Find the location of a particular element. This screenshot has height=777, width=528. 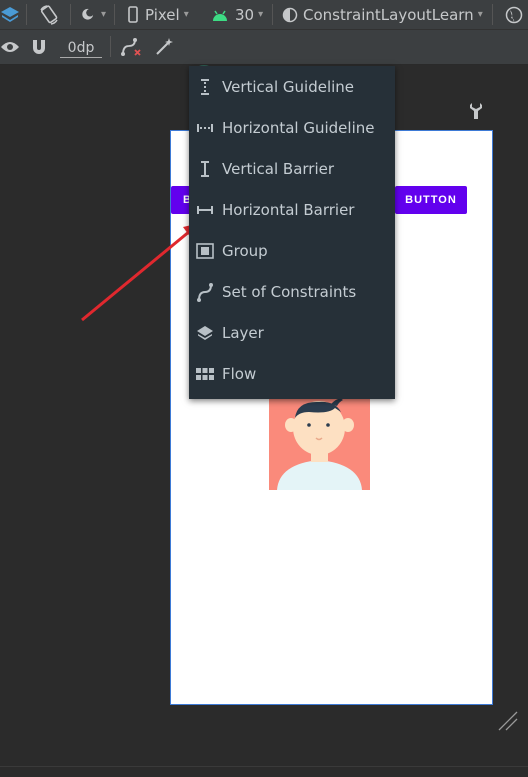

constraints-icon is located at coordinates (205, 292).